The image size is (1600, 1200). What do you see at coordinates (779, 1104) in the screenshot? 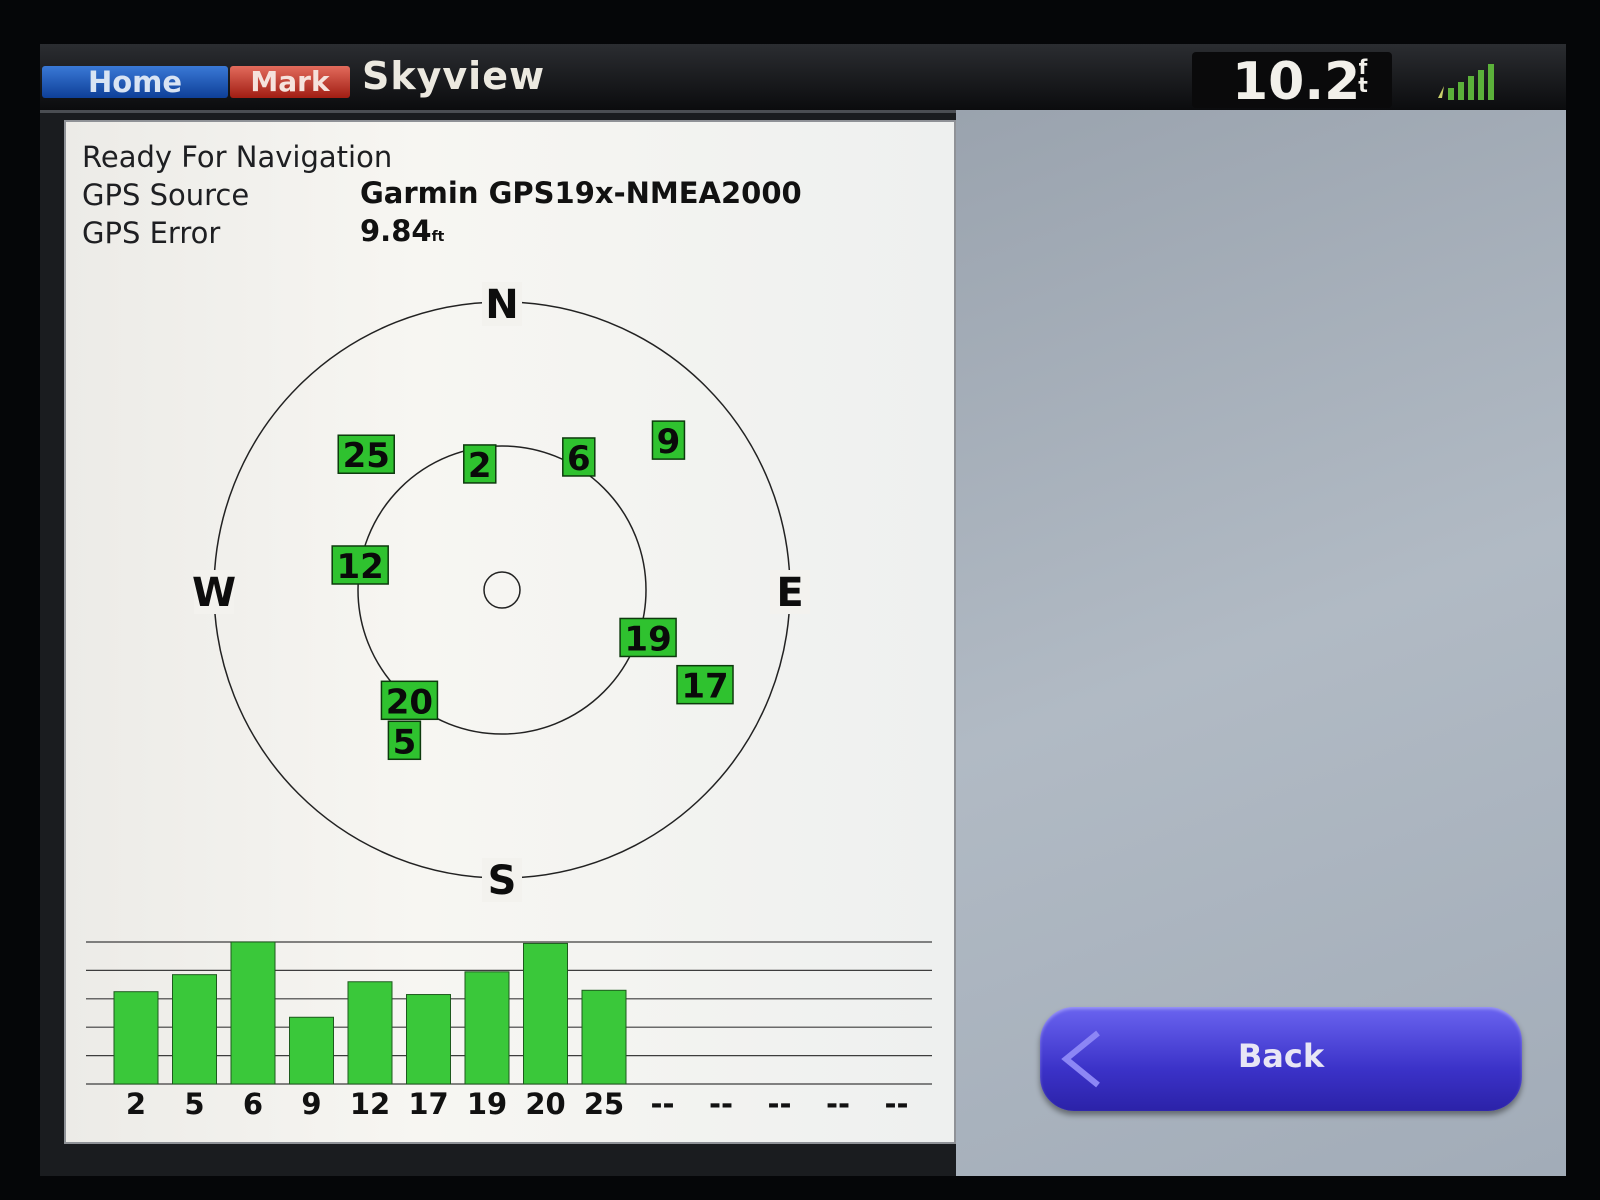
I see `signal-bar-label-11: --` at bounding box center [779, 1104].